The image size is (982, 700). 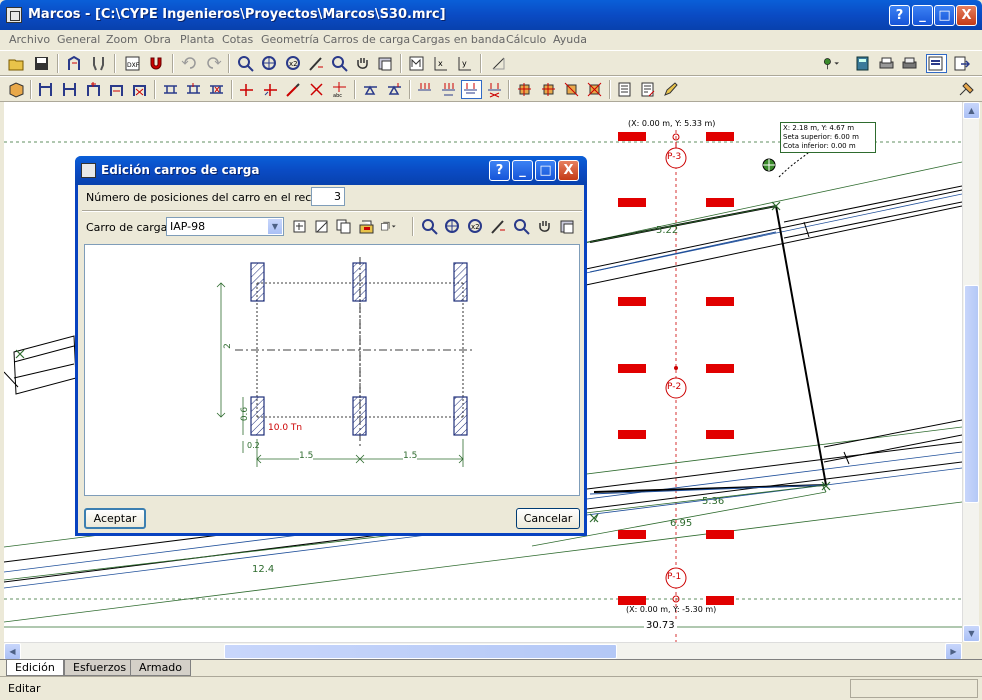 I want to click on beam-delete-icon, so click(x=216, y=89).